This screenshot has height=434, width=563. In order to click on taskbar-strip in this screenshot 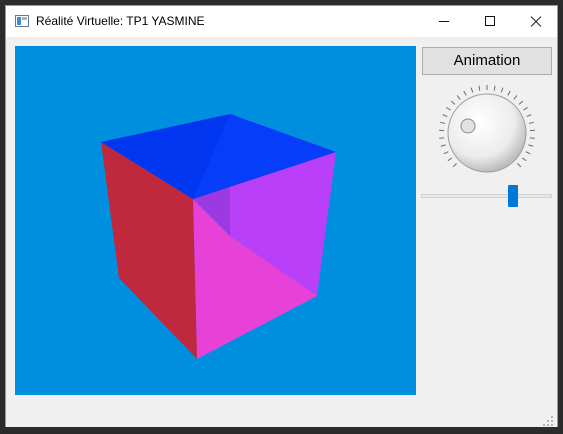, I will do `click(281, 430)`.